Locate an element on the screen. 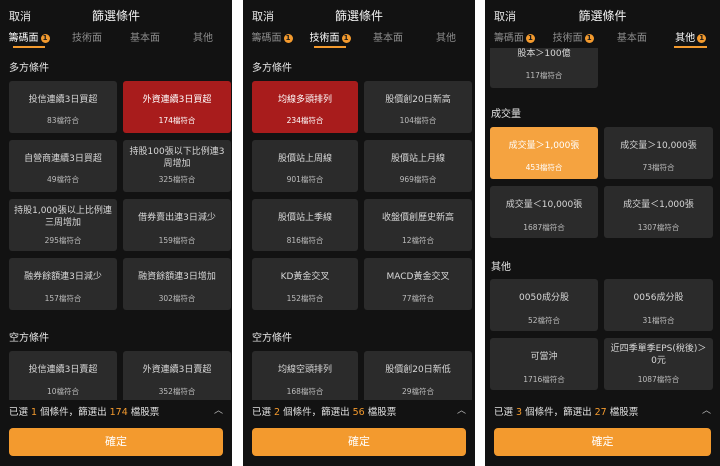 The width and height of the screenshot is (720, 466). condition-card: 股價創20日新低 29檔符合 is located at coordinates (418, 377).